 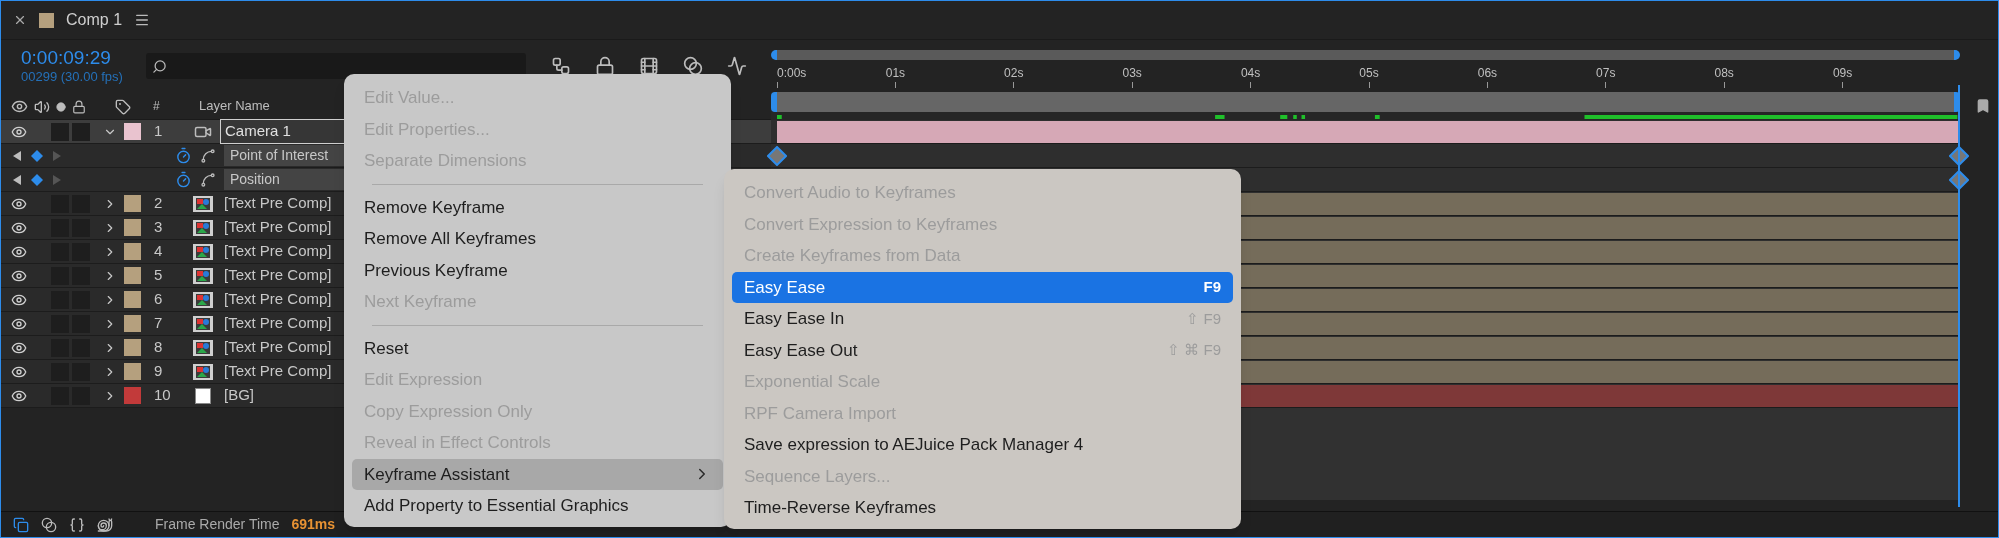 I want to click on shortcut-label: F9, so click(x=1212, y=287).